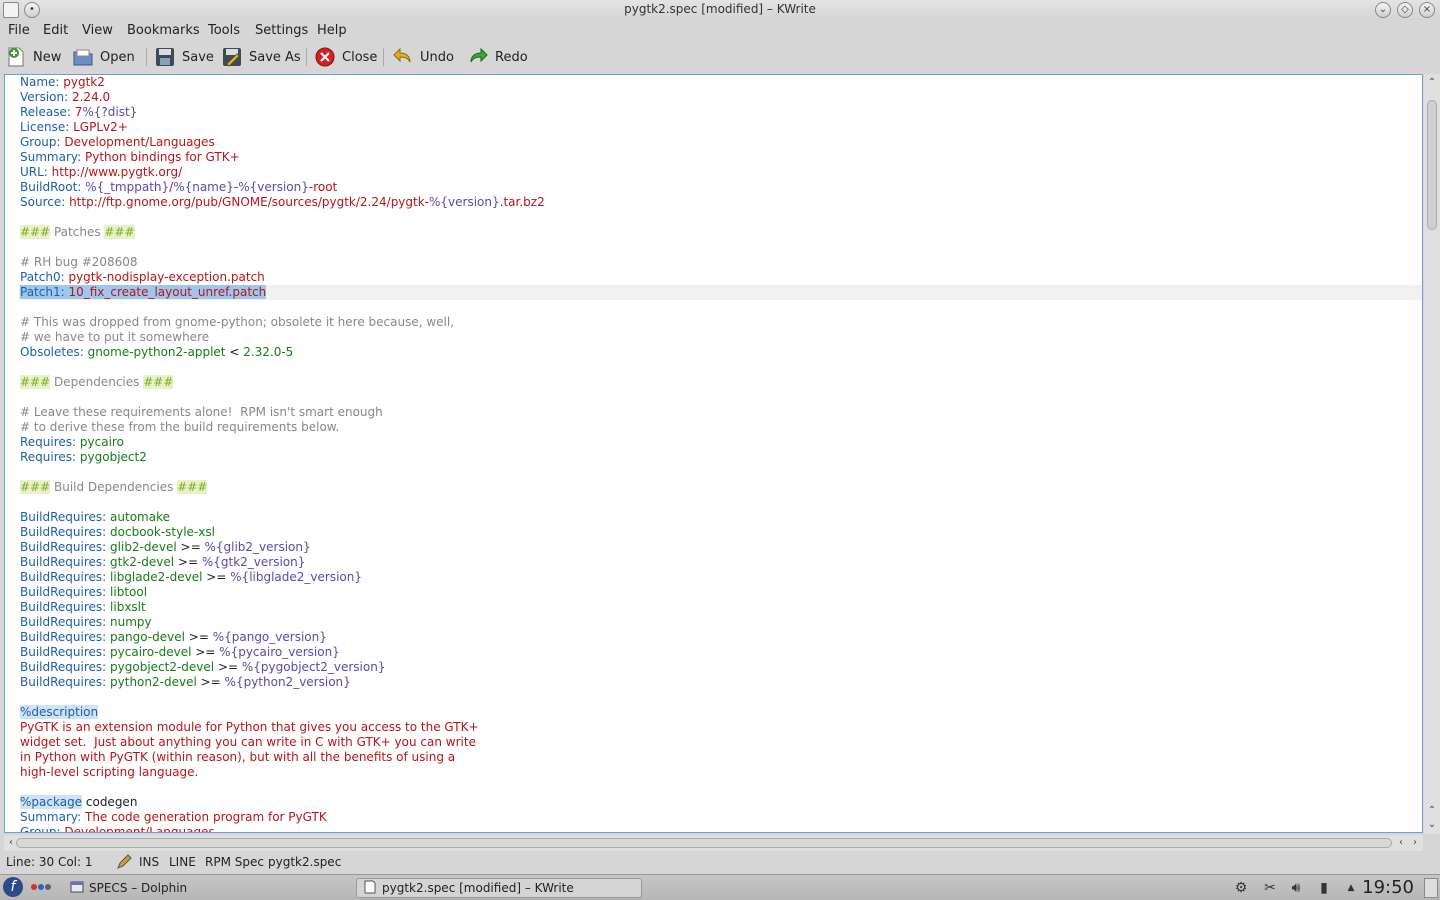 This screenshot has width=1440, height=900. What do you see at coordinates (19, 30) in the screenshot?
I see `menu-file: File` at bounding box center [19, 30].